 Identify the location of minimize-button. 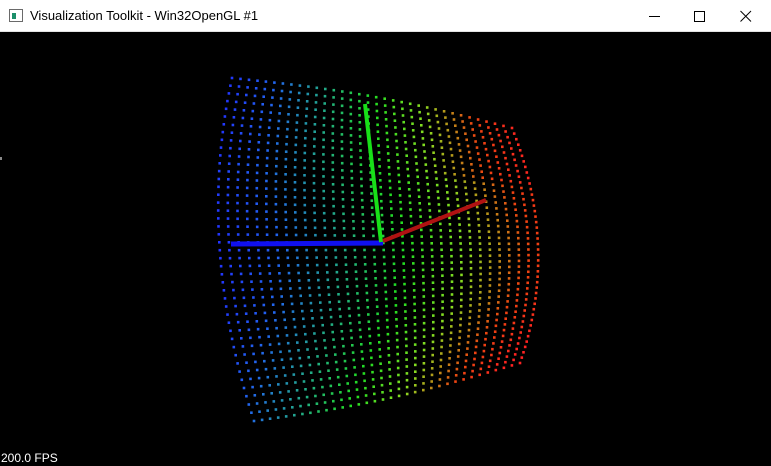
(655, 16).